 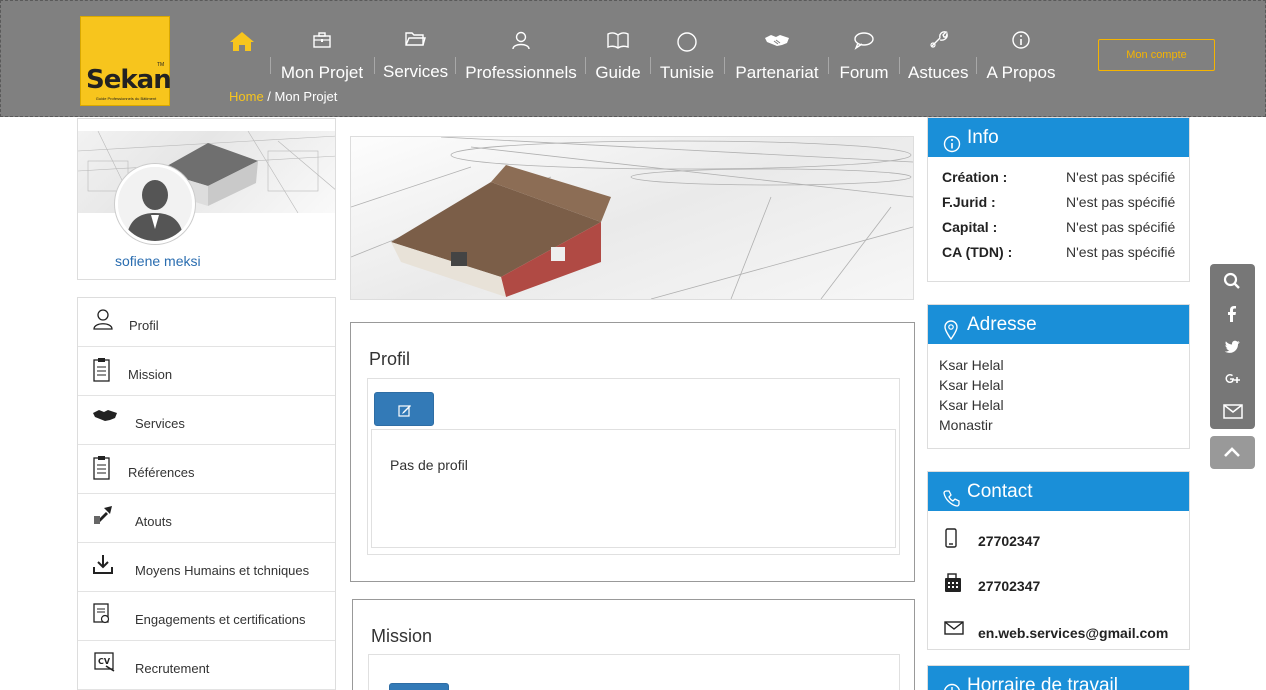 I want to click on contact-email: en.web.services@gmail.com, so click(x=1073, y=633).